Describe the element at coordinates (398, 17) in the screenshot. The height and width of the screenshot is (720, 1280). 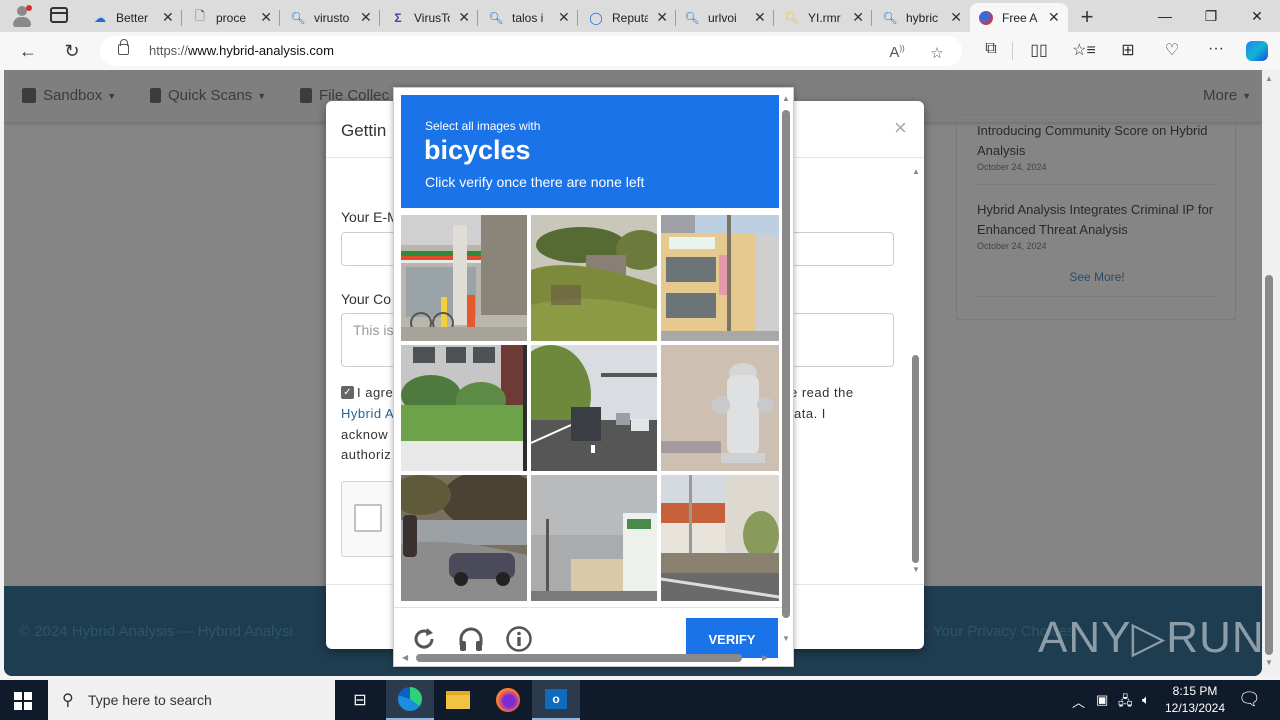
I see `virustotal-icon: Σ` at that location.